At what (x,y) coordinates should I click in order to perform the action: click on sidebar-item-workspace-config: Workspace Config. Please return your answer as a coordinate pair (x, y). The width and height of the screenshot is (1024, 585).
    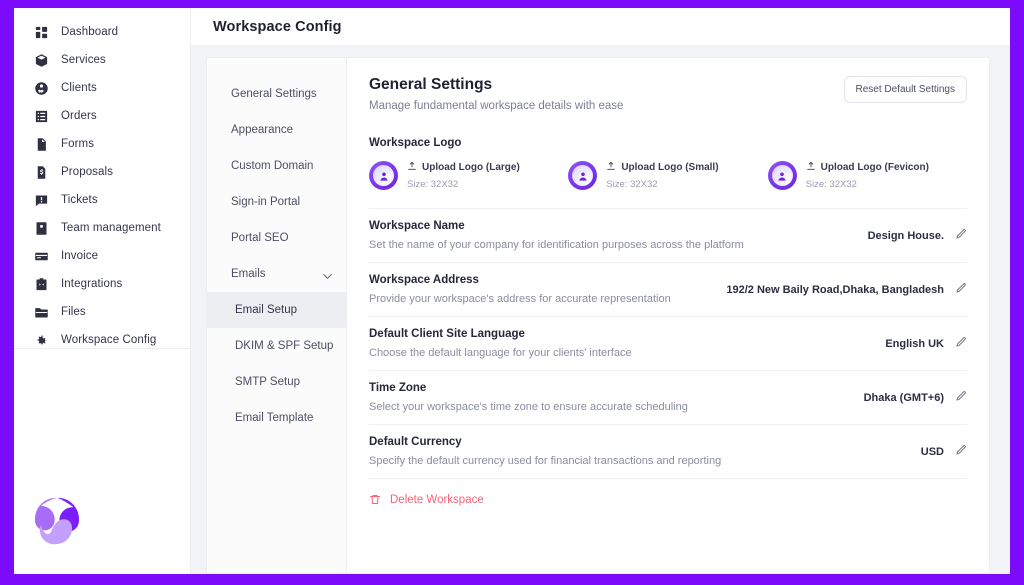
    Looking at the image, I should click on (102, 340).